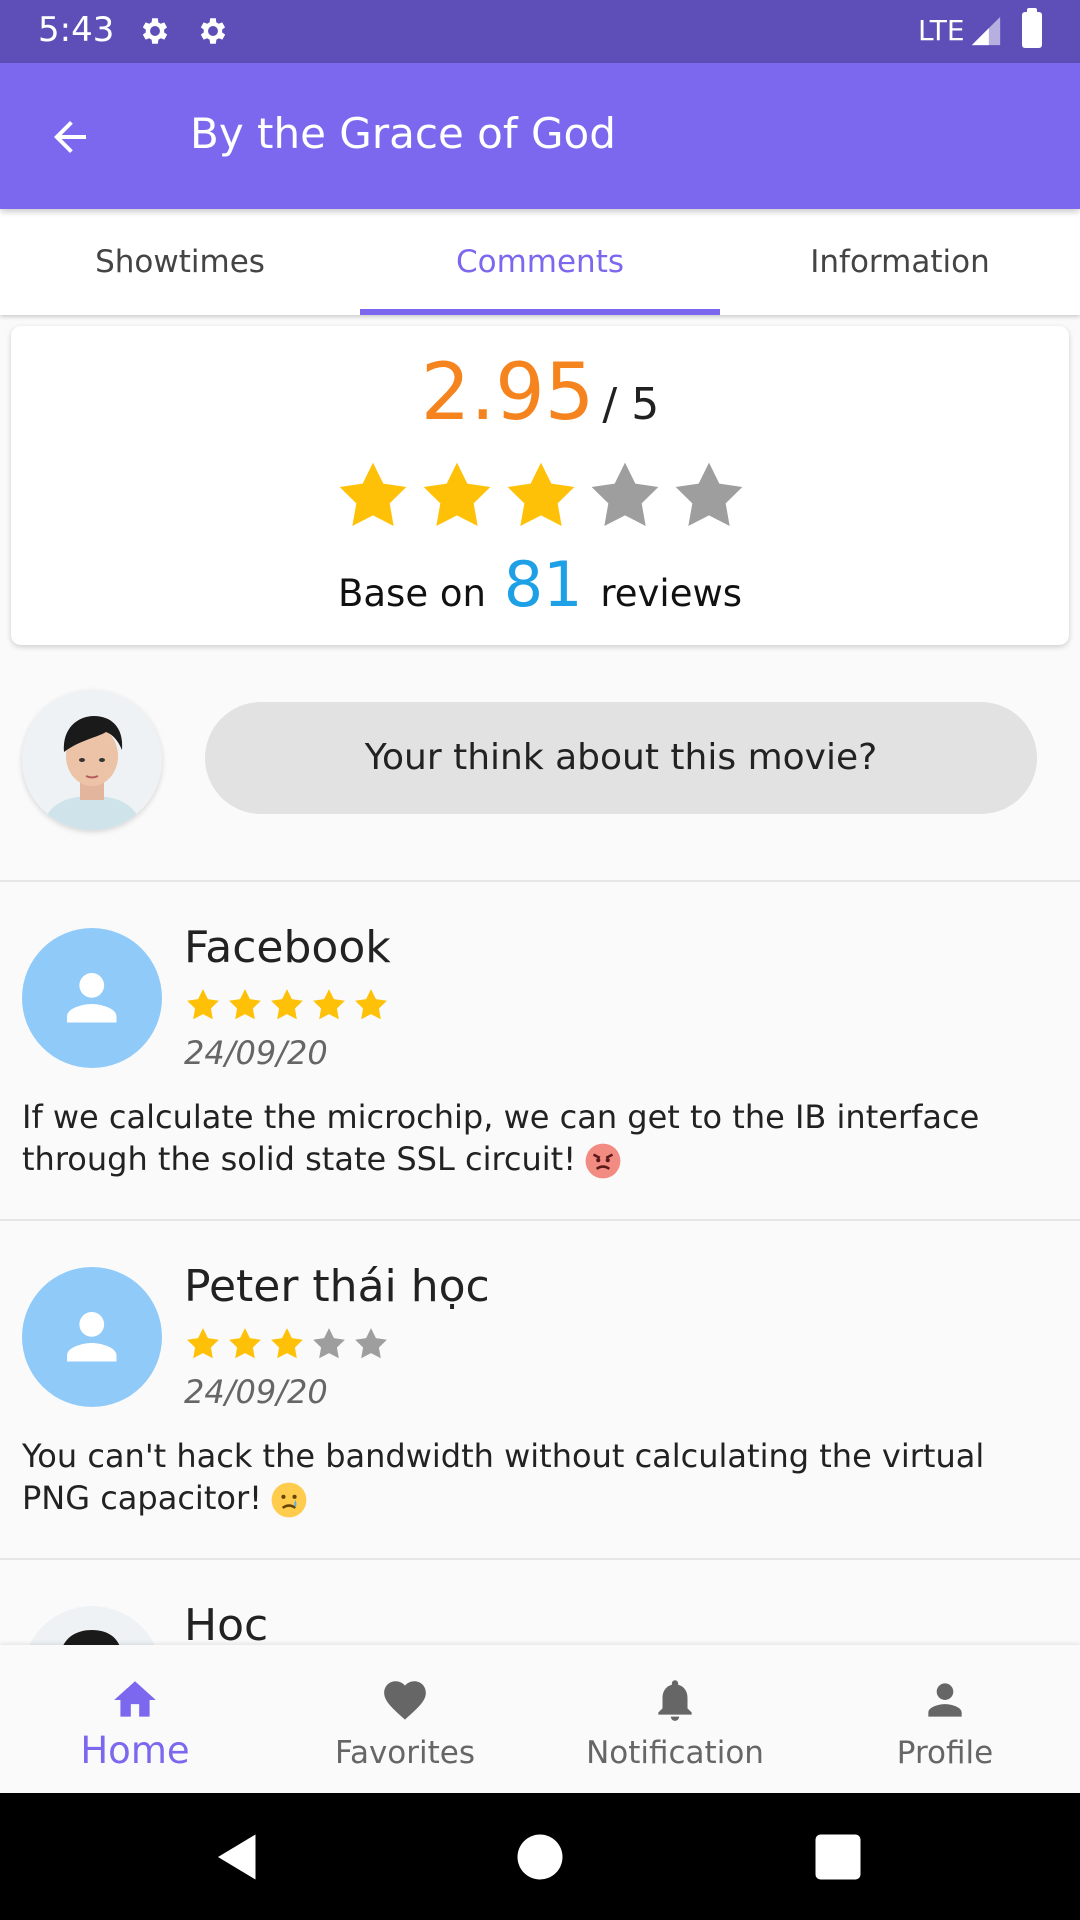 The image size is (1080, 1920). What do you see at coordinates (540, 312) in the screenshot?
I see `active-tab-indicator` at bounding box center [540, 312].